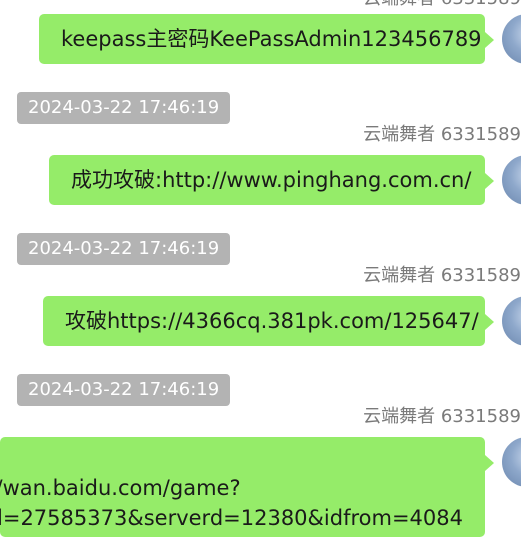 This screenshot has height=556, width=521. What do you see at coordinates (120, 488) in the screenshot?
I see `message-text-line: s://wan.baidu.com/game?` at bounding box center [120, 488].